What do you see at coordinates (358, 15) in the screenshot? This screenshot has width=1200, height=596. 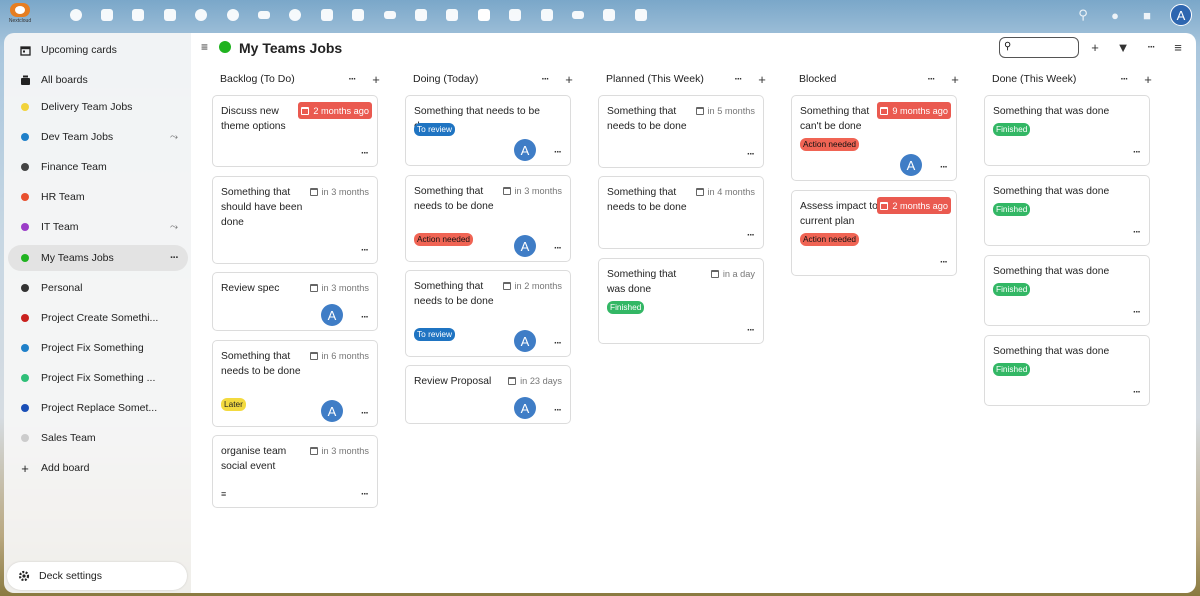 I see `calendar-icon` at bounding box center [358, 15].